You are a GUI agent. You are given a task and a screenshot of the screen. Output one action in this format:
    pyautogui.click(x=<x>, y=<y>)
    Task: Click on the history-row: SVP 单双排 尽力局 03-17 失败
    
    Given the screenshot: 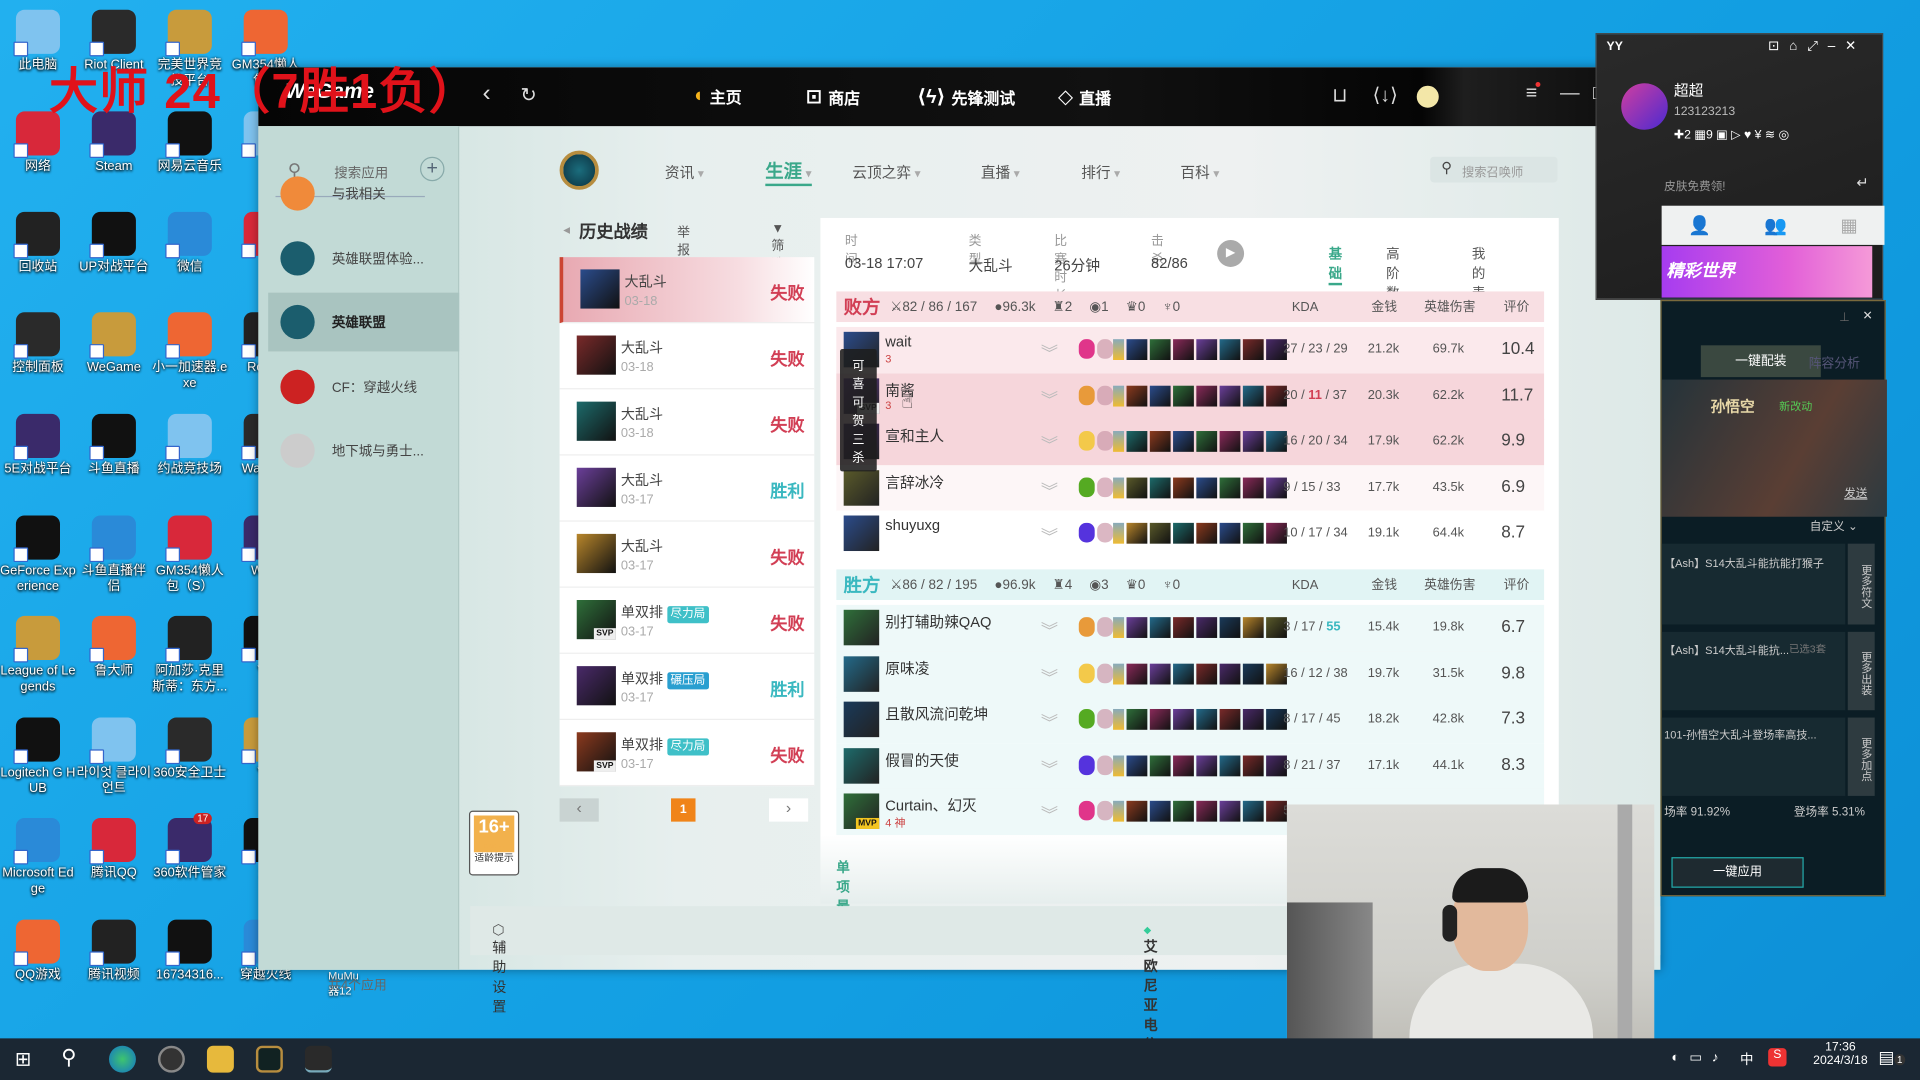 What is the action you would take?
    pyautogui.click(x=687, y=620)
    